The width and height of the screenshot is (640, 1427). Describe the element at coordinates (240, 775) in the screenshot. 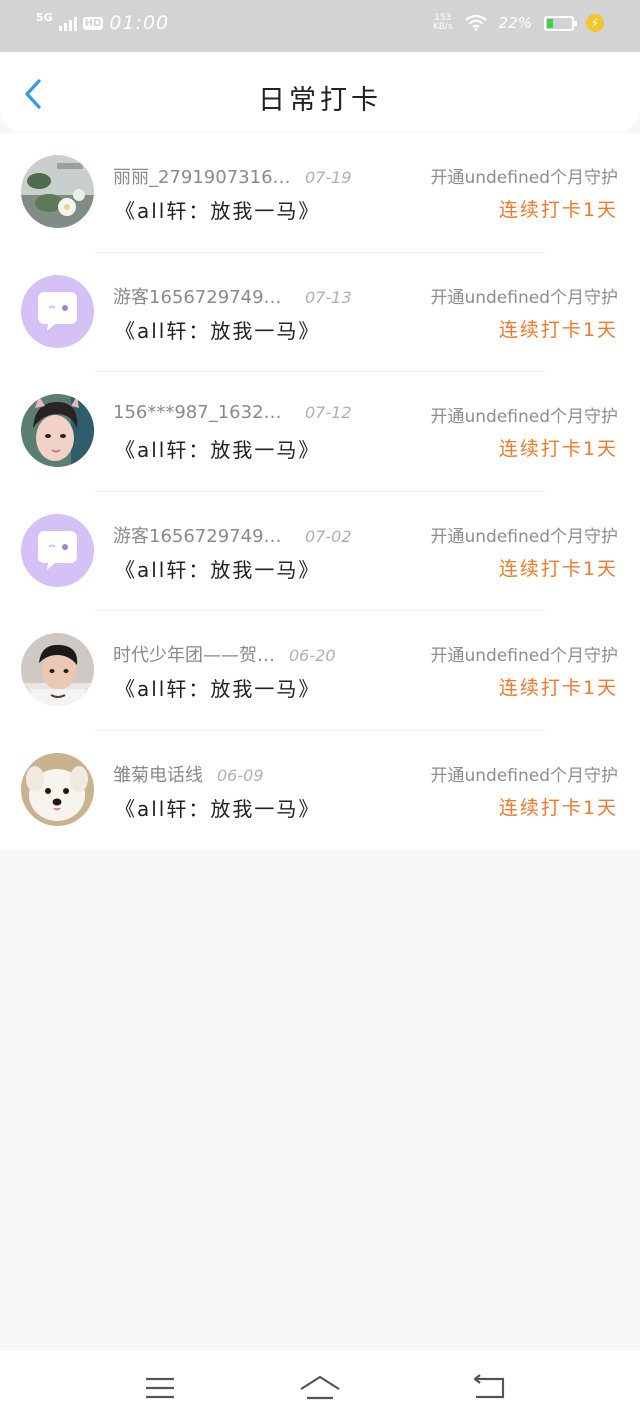

I see `checkin-date: 06-09` at that location.